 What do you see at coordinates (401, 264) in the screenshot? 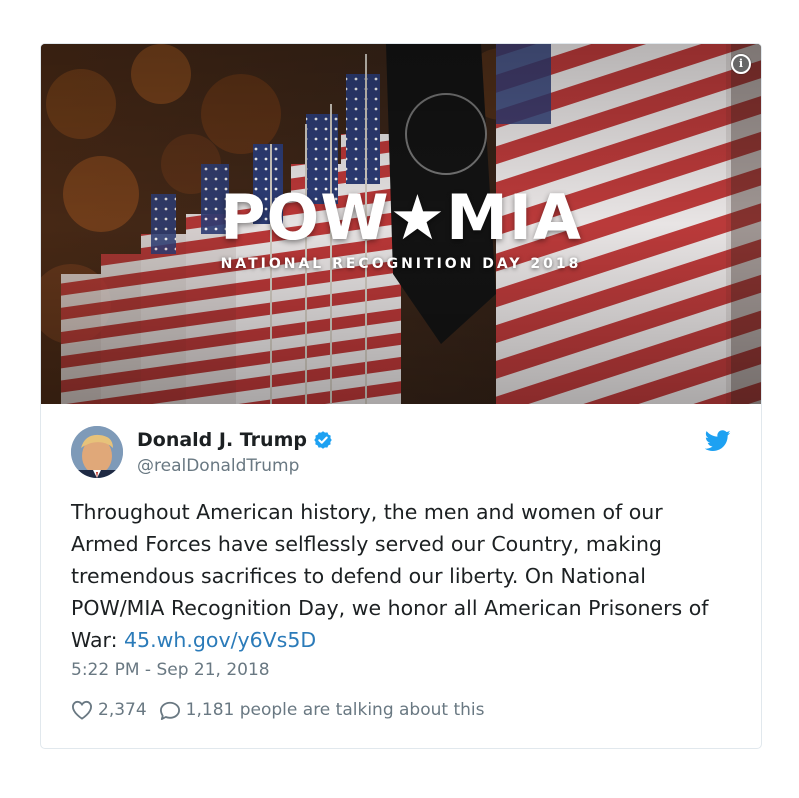
I see `media-subheadline: NATIONAL RECOGNITION DAY 2018` at bounding box center [401, 264].